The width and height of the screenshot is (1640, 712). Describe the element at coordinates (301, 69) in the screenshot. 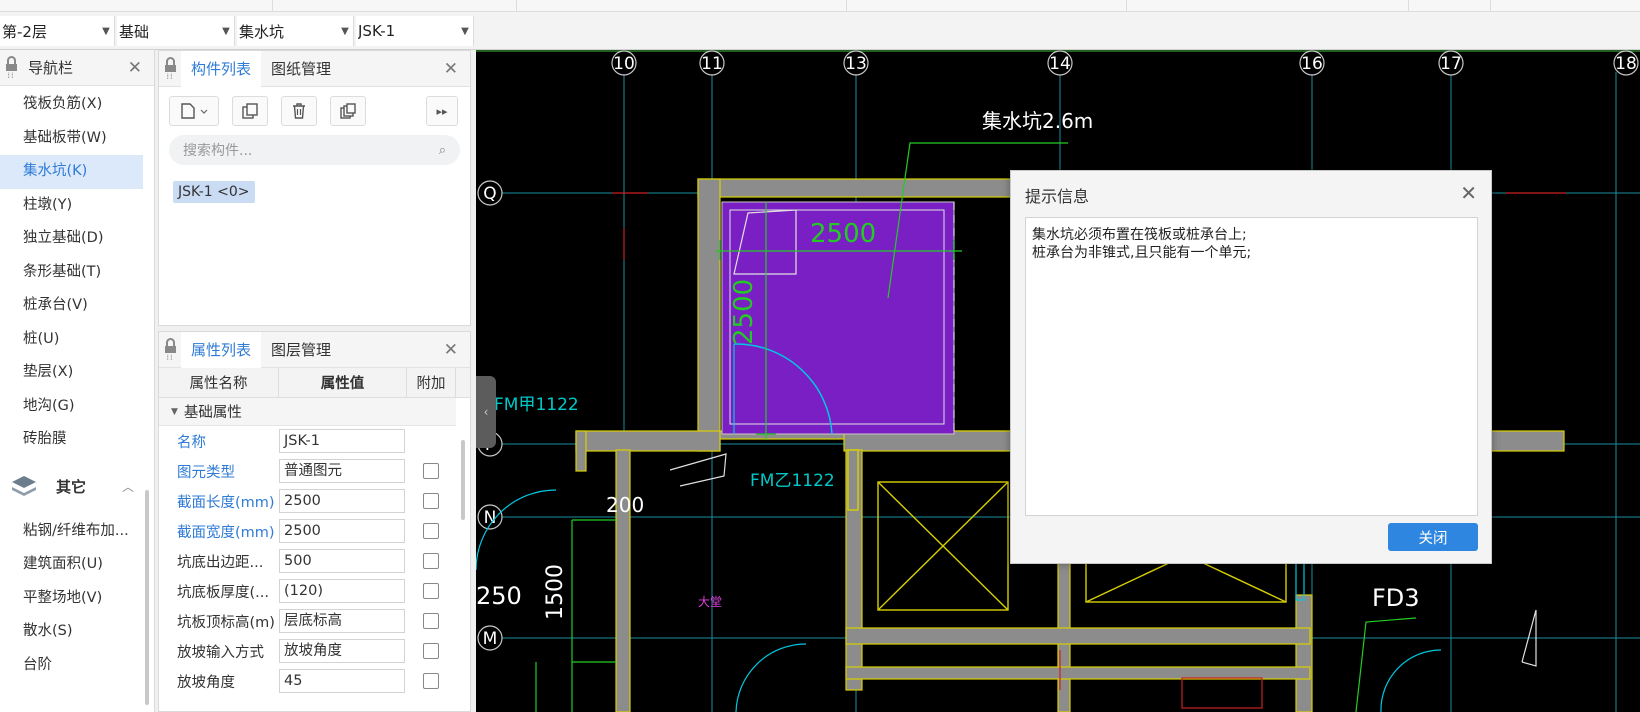

I see `tab-drawing-management: 图纸管理` at that location.